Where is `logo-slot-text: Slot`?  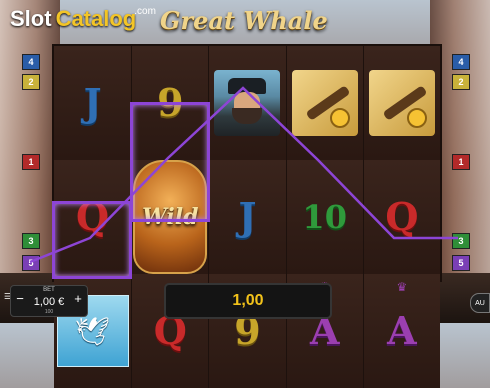
logo-slot-text: Slot is located at coordinates (31, 18).